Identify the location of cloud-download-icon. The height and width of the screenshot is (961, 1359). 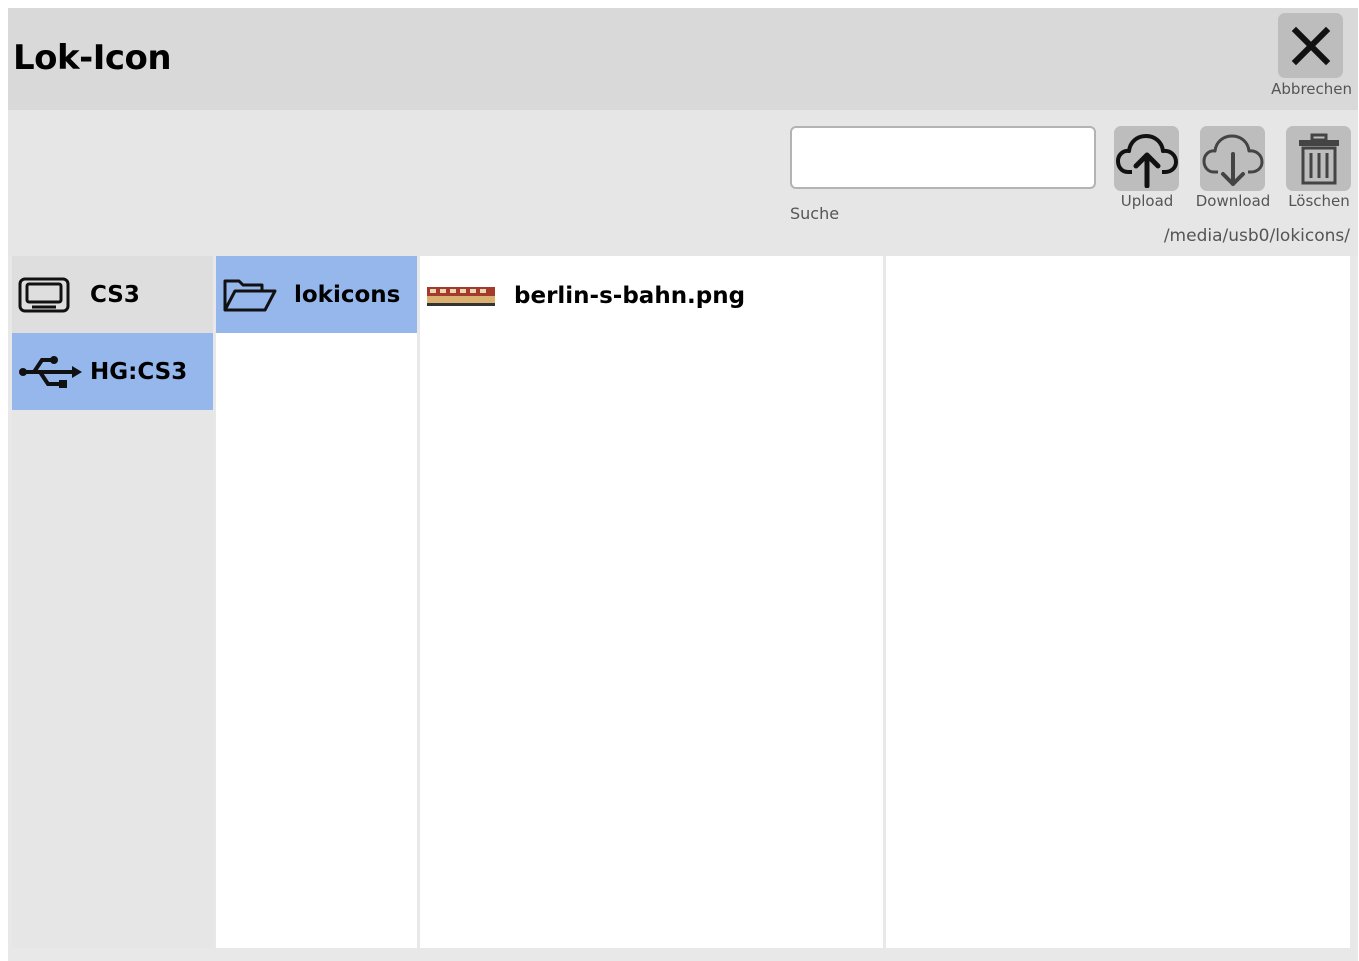
(1232, 160).